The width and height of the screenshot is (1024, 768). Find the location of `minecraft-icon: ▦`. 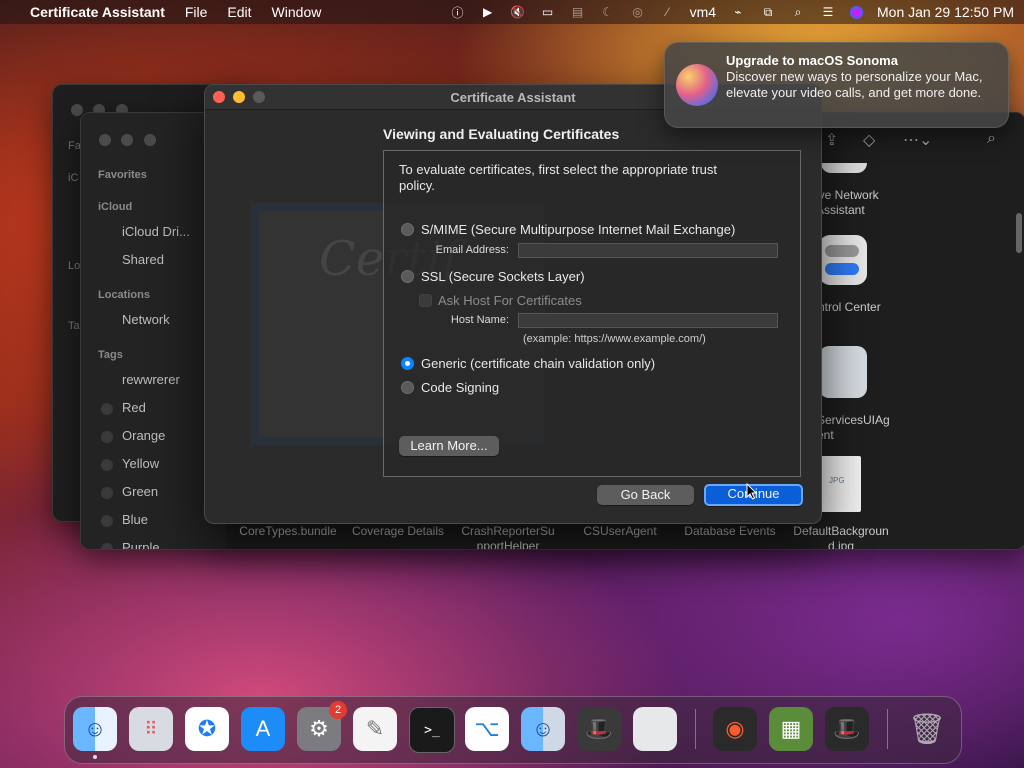

minecraft-icon: ▦ is located at coordinates (791, 729).